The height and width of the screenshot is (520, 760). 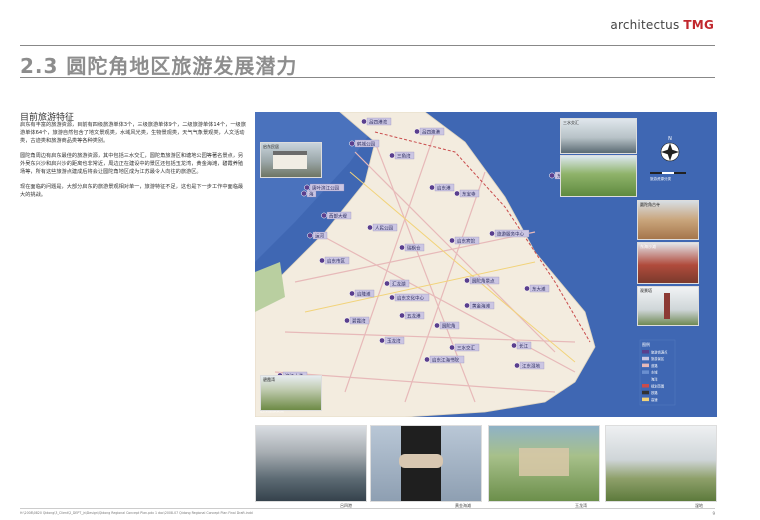 What do you see at coordinates (713, 513) in the screenshot?
I see `page-number: 9` at bounding box center [713, 513].